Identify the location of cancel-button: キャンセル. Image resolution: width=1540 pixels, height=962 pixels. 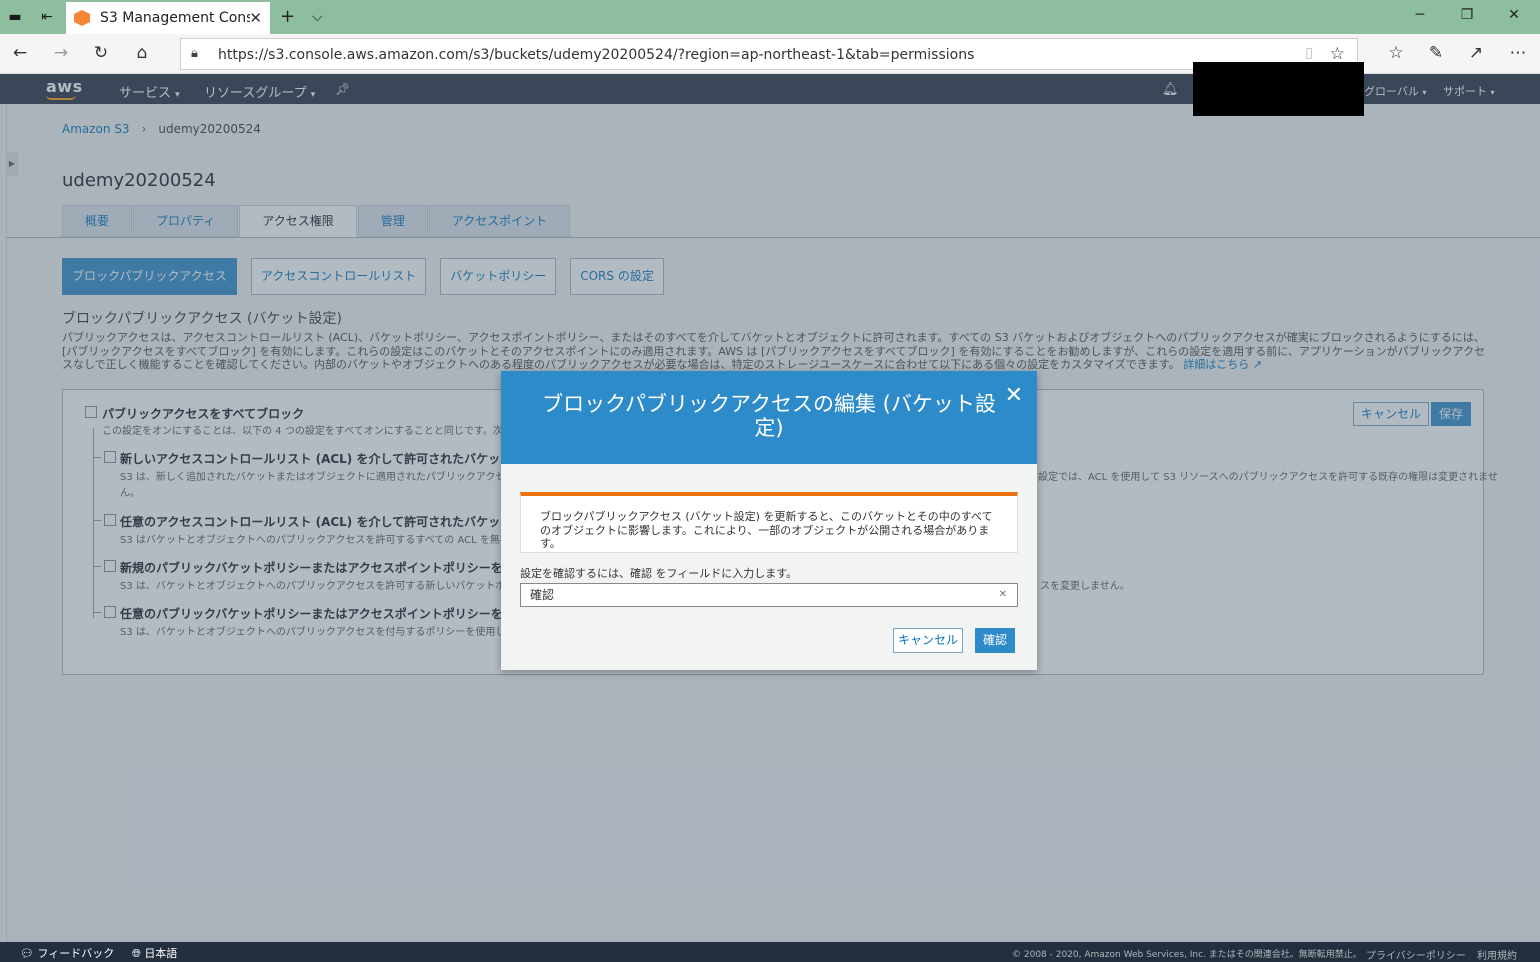
(928, 640).